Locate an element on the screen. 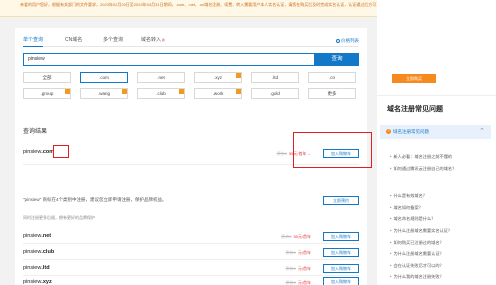 This screenshot has width=496, height=285. suffix-ltd: .ltd is located at coordinates (275, 77).